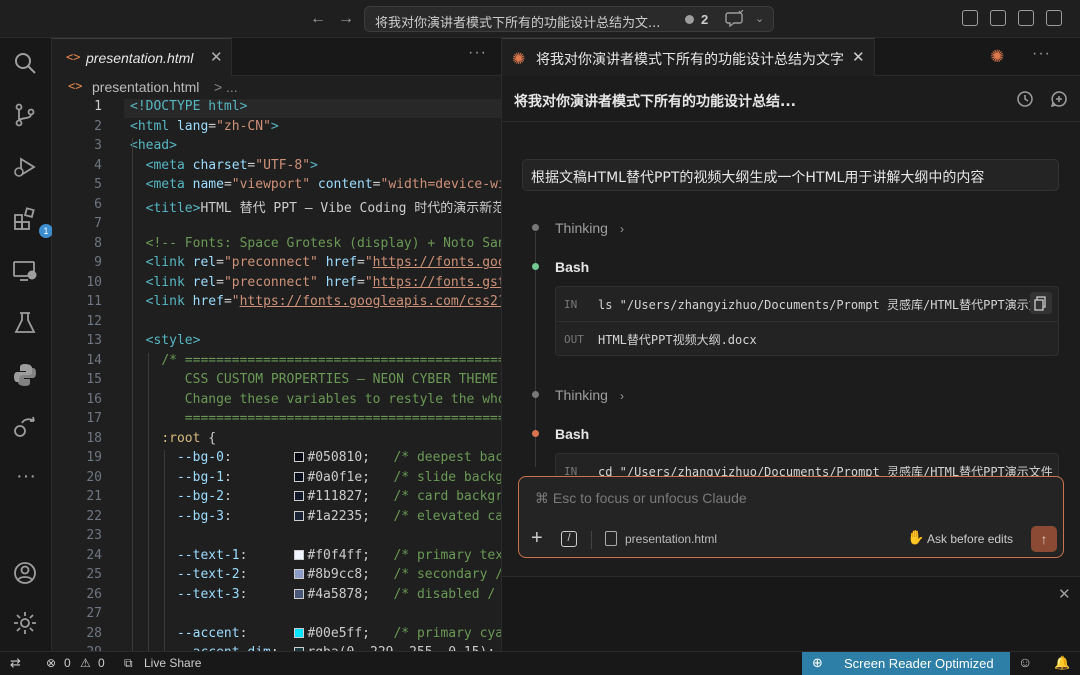  What do you see at coordinates (94, 282) in the screenshot?
I see `line-number: 10` at bounding box center [94, 282].